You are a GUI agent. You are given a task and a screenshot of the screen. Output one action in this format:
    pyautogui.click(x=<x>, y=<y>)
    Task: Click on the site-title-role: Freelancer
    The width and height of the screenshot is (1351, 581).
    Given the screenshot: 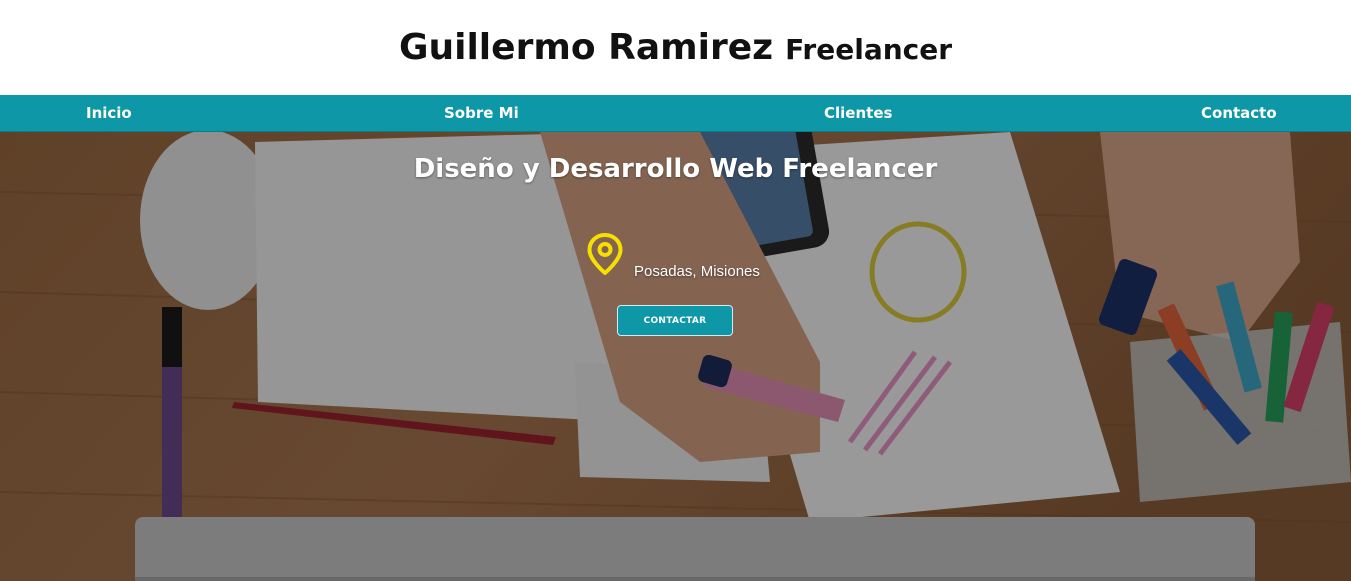 What is the action you would take?
    pyautogui.click(x=869, y=49)
    